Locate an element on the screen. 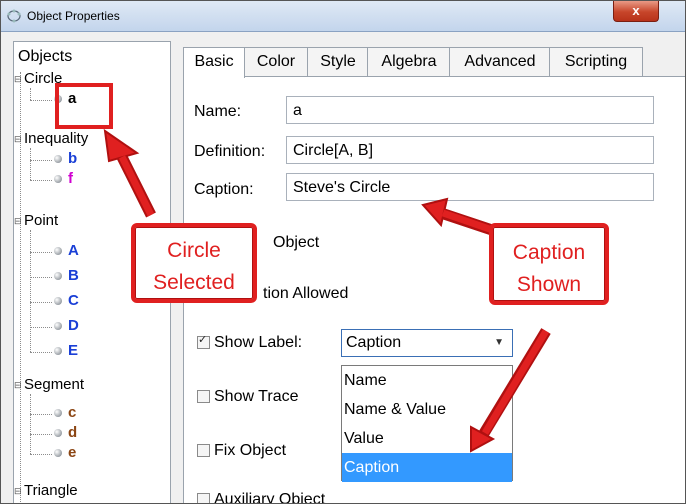 The width and height of the screenshot is (686, 504). callout-line-2: Selected is located at coordinates (194, 282).